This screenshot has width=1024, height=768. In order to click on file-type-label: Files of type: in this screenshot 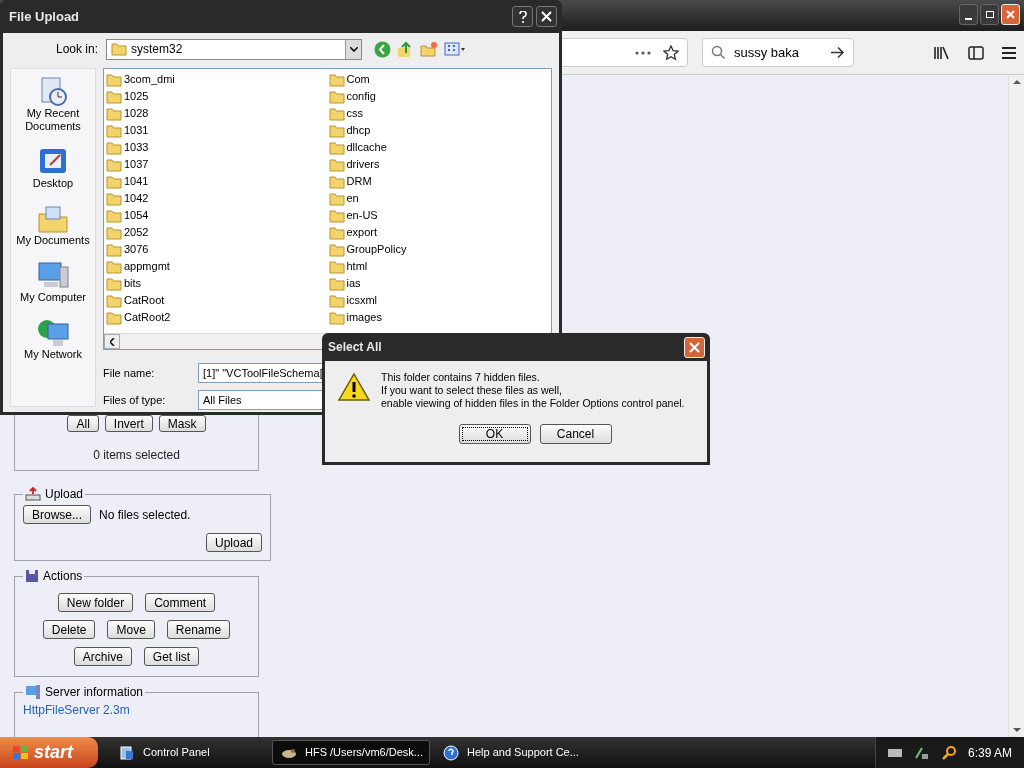, I will do `click(135, 400)`.